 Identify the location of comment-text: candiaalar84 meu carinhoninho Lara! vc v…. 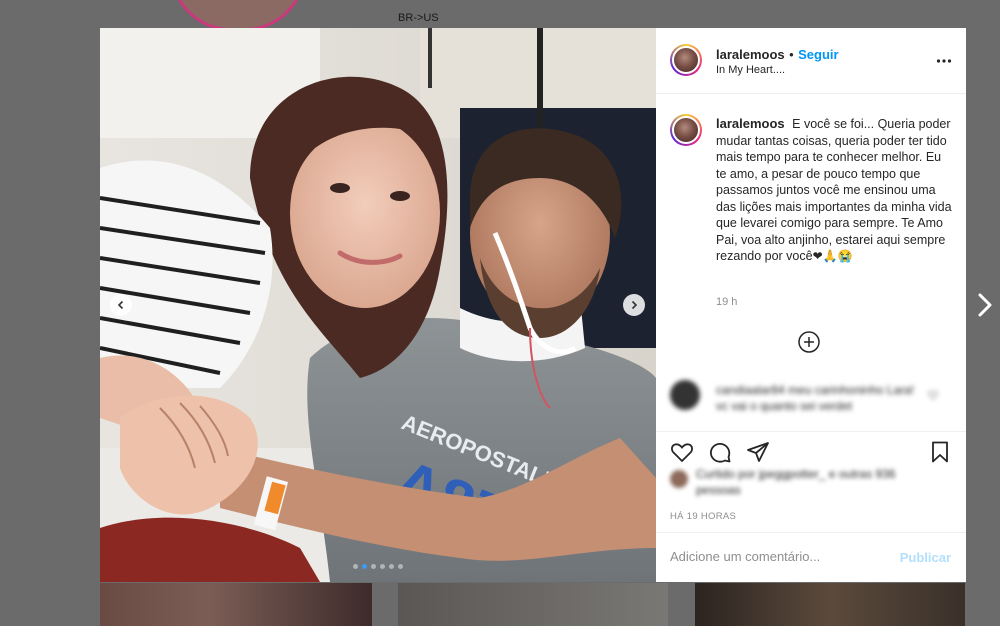
(815, 398).